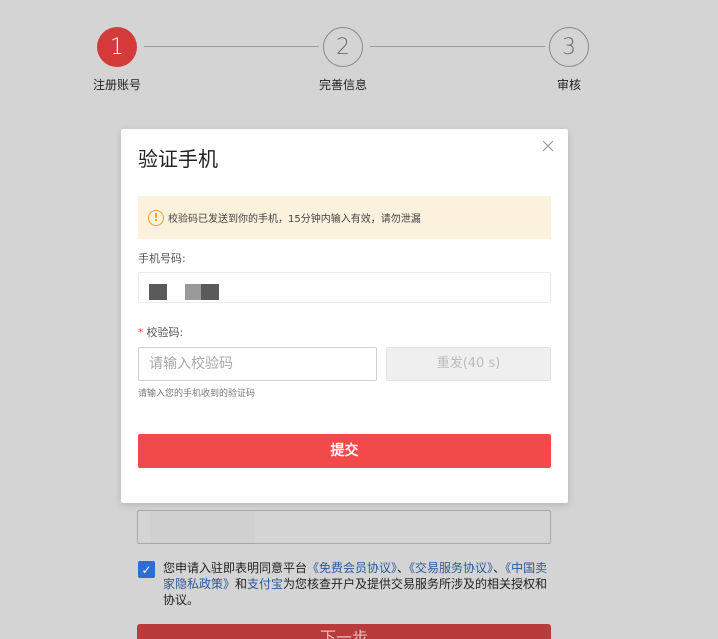  What do you see at coordinates (156, 217) in the screenshot?
I see `info-circle-icon: !` at bounding box center [156, 217].